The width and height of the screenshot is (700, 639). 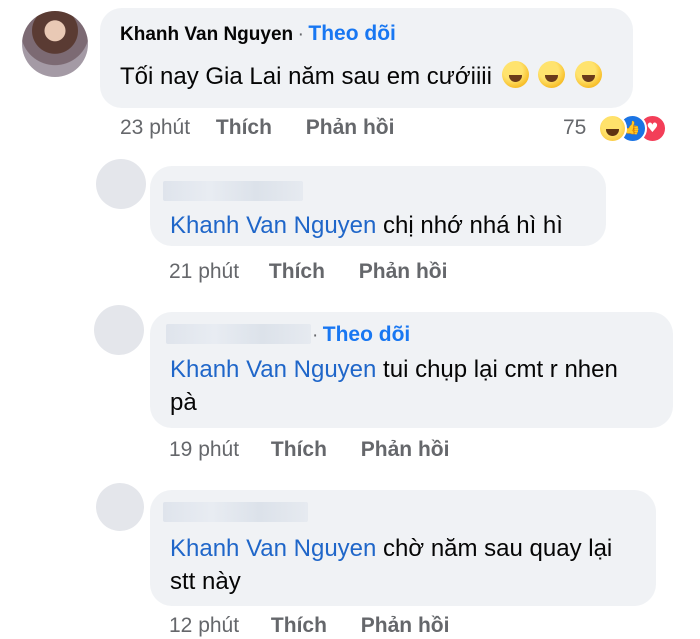 I want to click on comment-actions: 23 phút Thích Phản hồi, so click(x=257, y=128).